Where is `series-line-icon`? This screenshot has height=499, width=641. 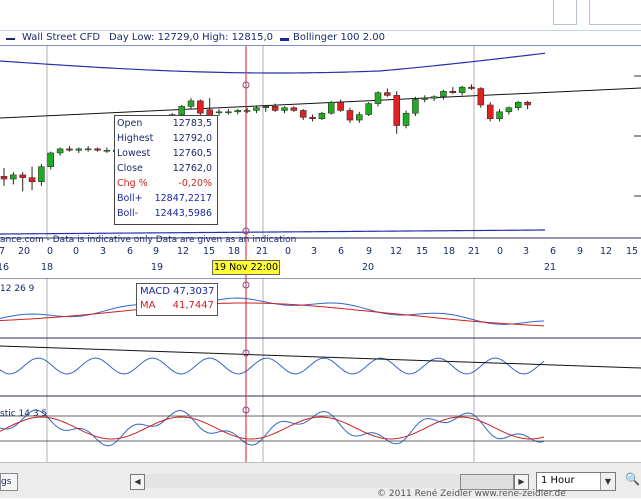
series-line-icon is located at coordinates (10, 39).